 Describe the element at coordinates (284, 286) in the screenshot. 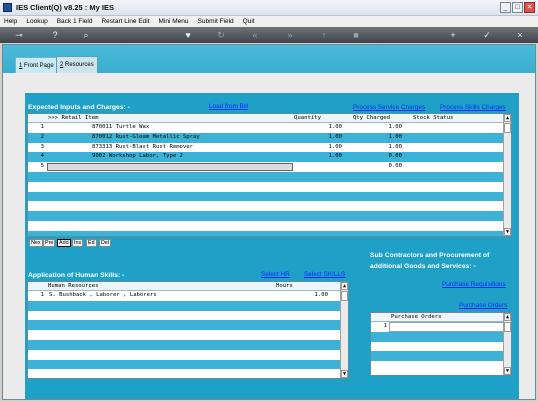

I see `header-hours: Hours` at that location.